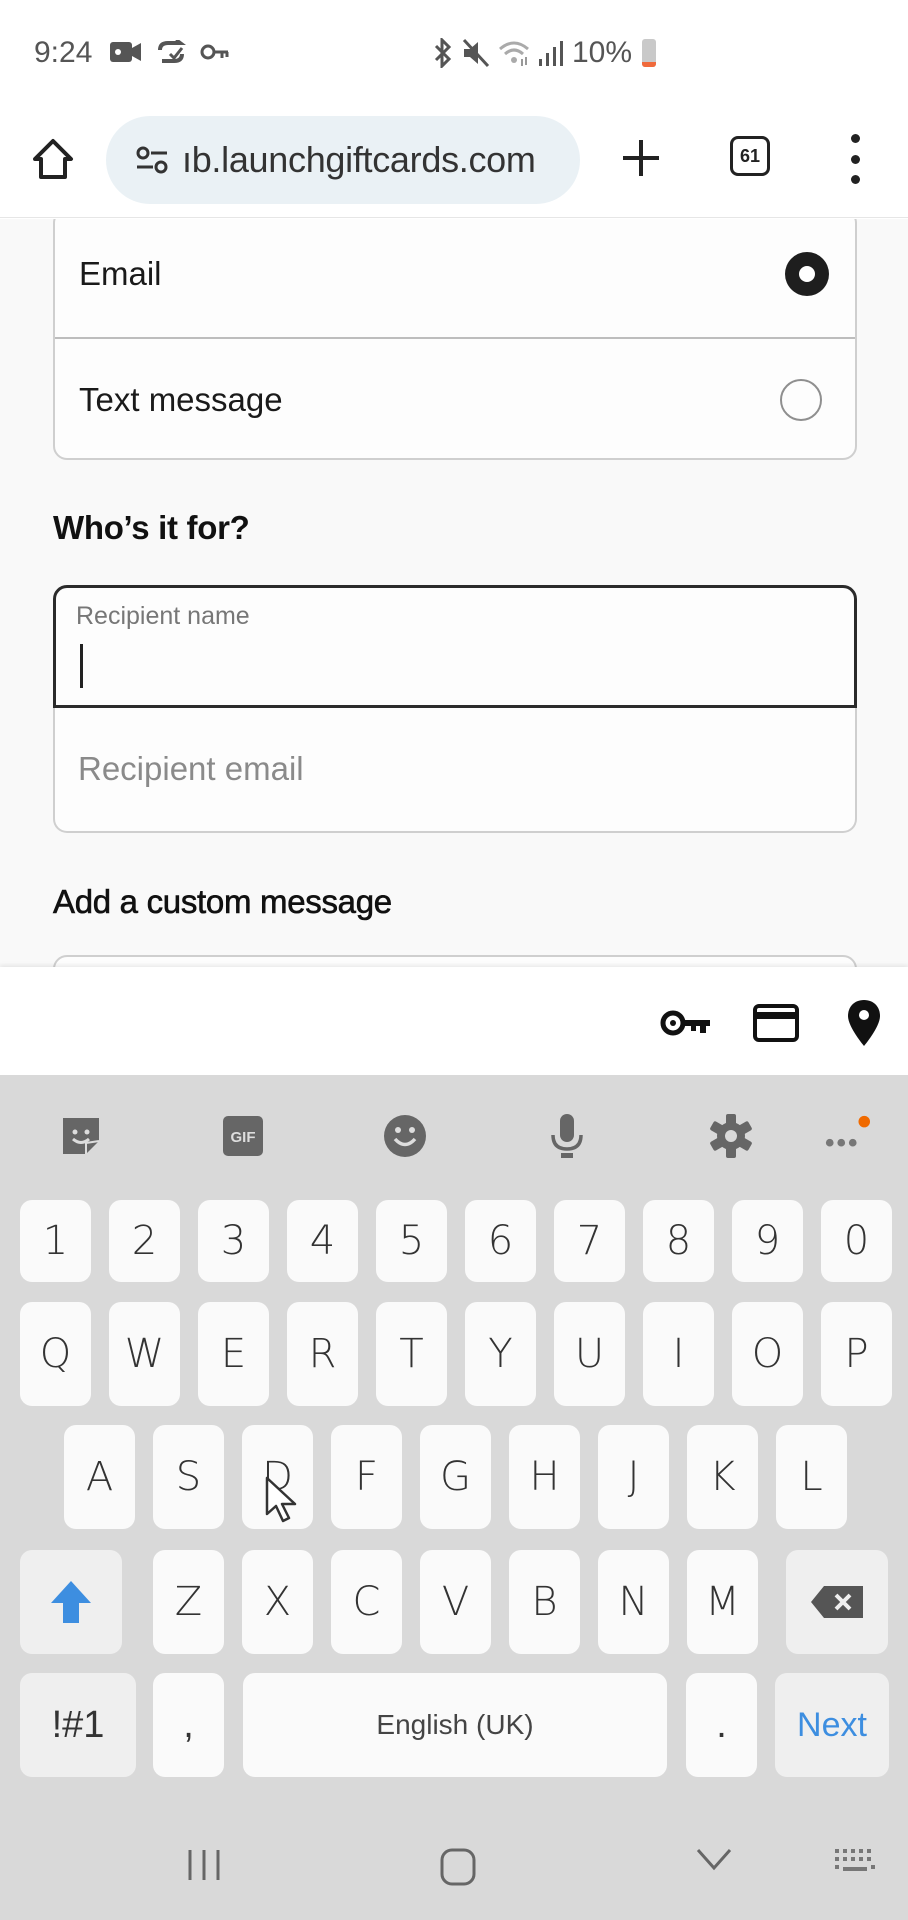 The width and height of the screenshot is (908, 1920). Describe the element at coordinates (767, 1354) in the screenshot. I see `letter-key-o: O` at that location.